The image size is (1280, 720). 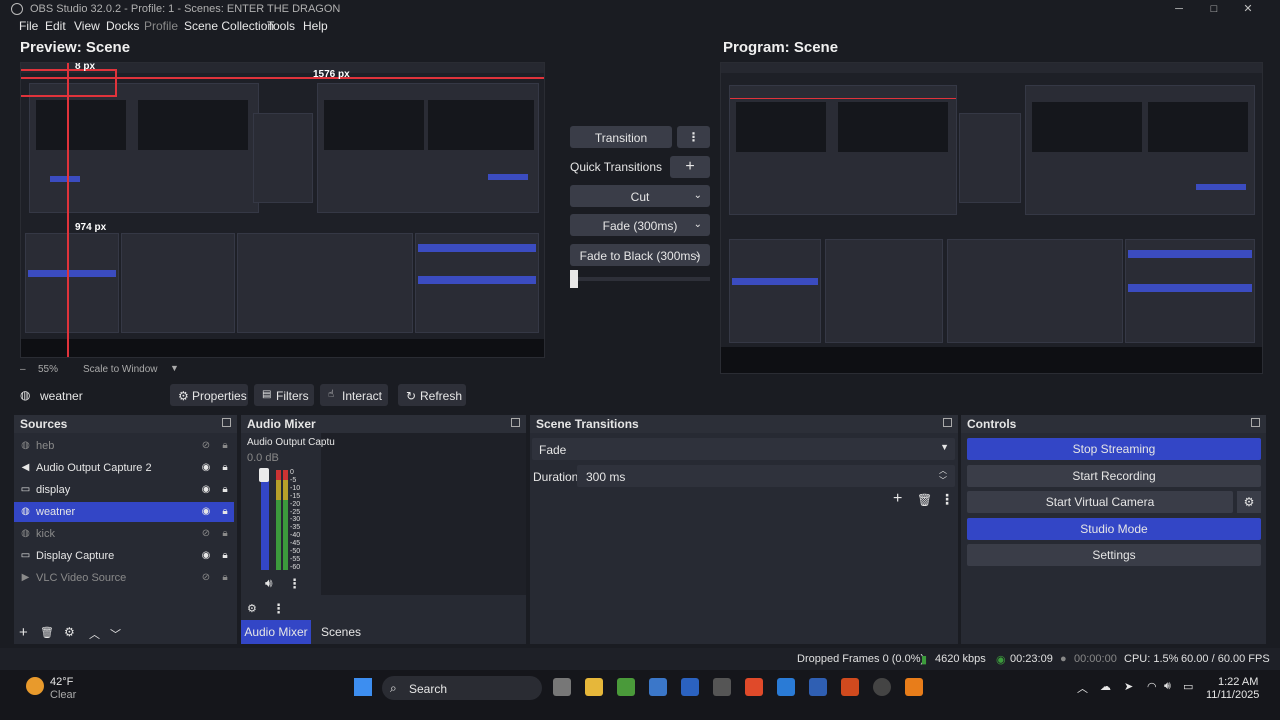 I want to click on menu-profile: Profile, so click(x=161, y=26).